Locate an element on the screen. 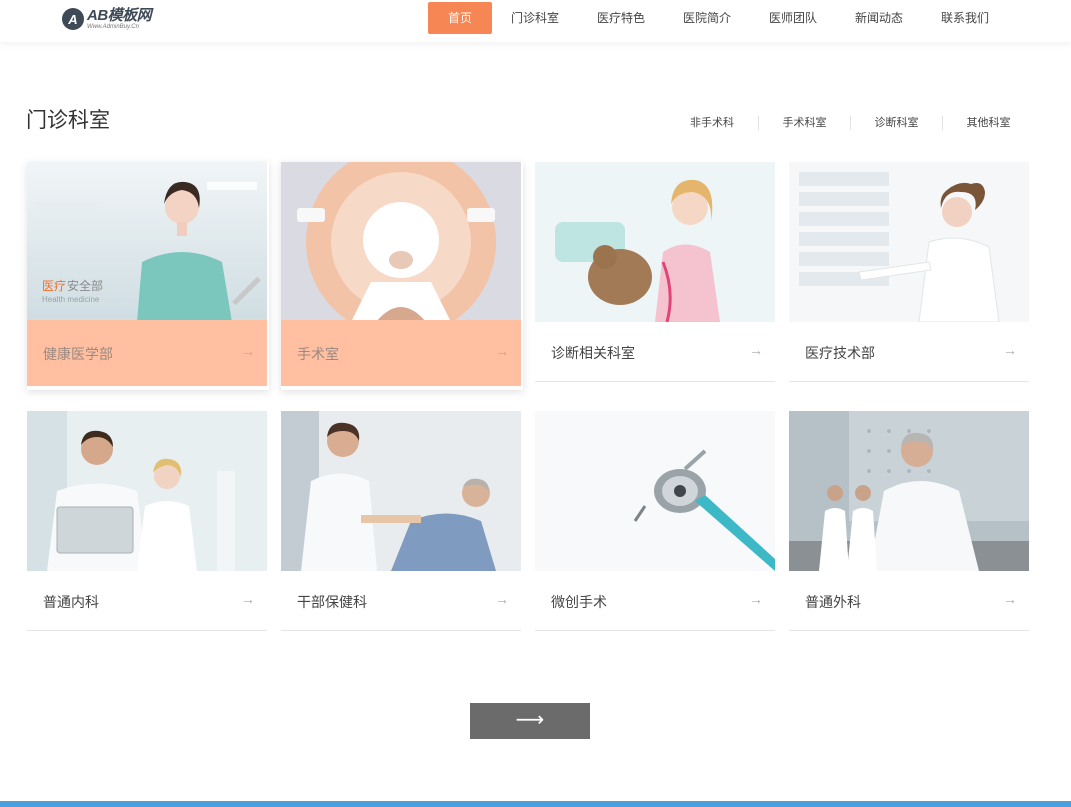  department-name: 健康医学部 is located at coordinates (78, 354).